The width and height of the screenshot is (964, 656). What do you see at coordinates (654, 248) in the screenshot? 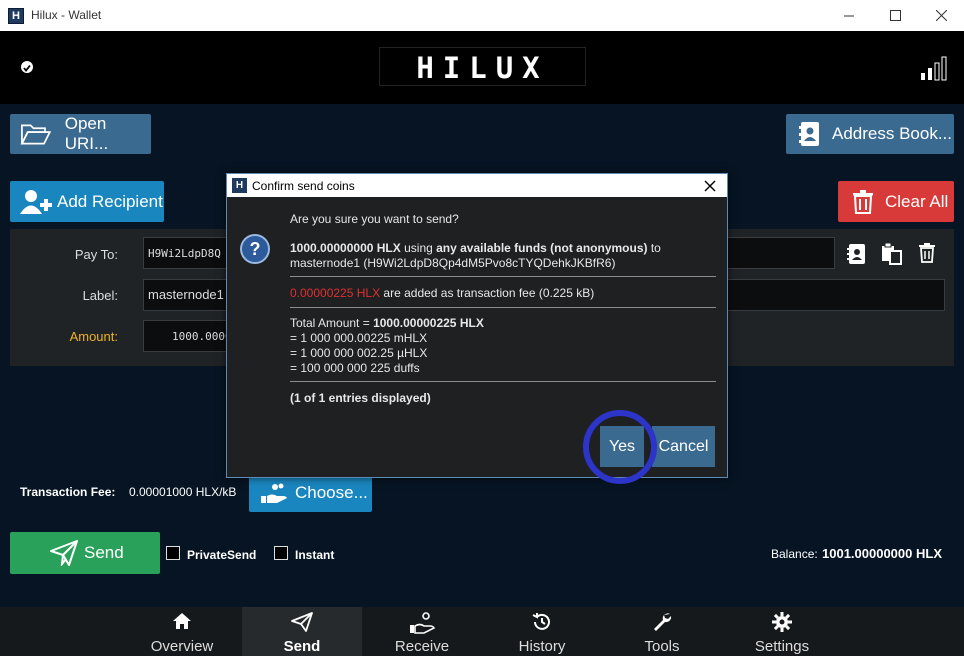
I see `to-text: to` at bounding box center [654, 248].